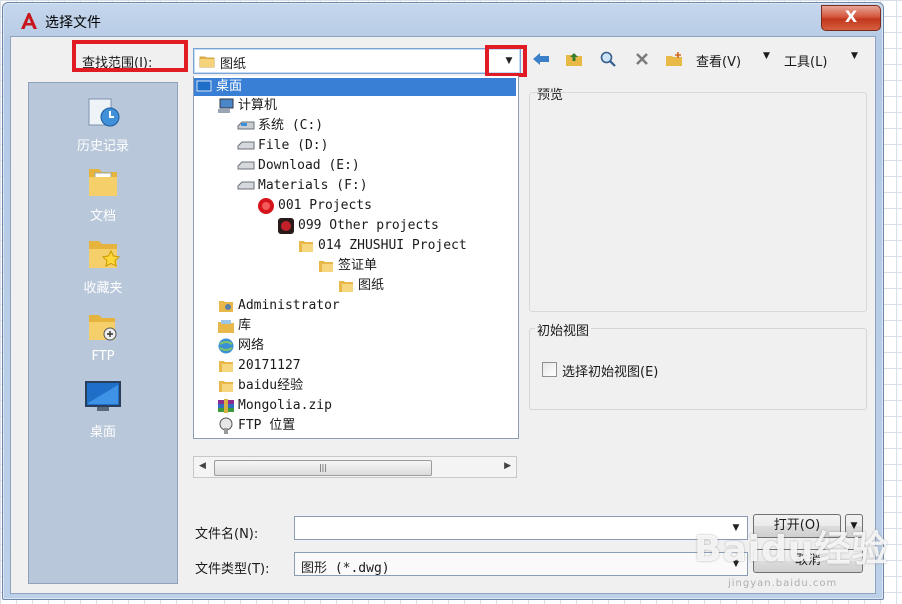 This screenshot has height=604, width=902. What do you see at coordinates (854, 56) in the screenshot?
I see `tools-dropdown-icon: ▼` at bounding box center [854, 56].